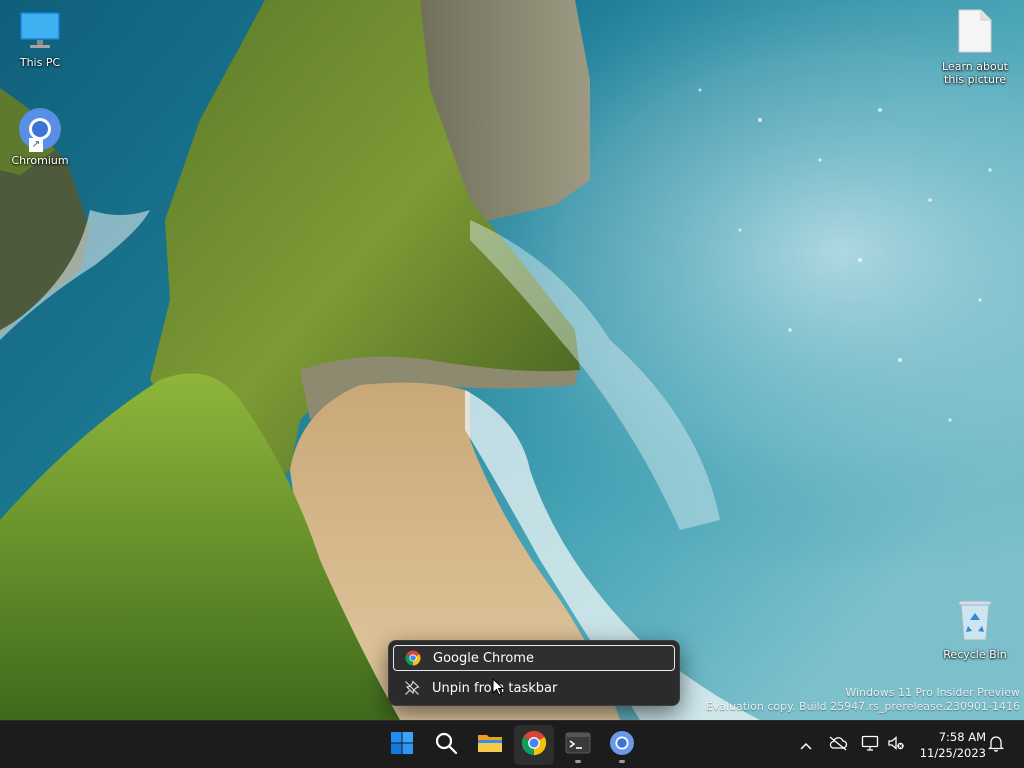 The height and width of the screenshot is (768, 1024). I want to click on desktop-icon-recycle-bin: Recycle Bin, so click(975, 629).